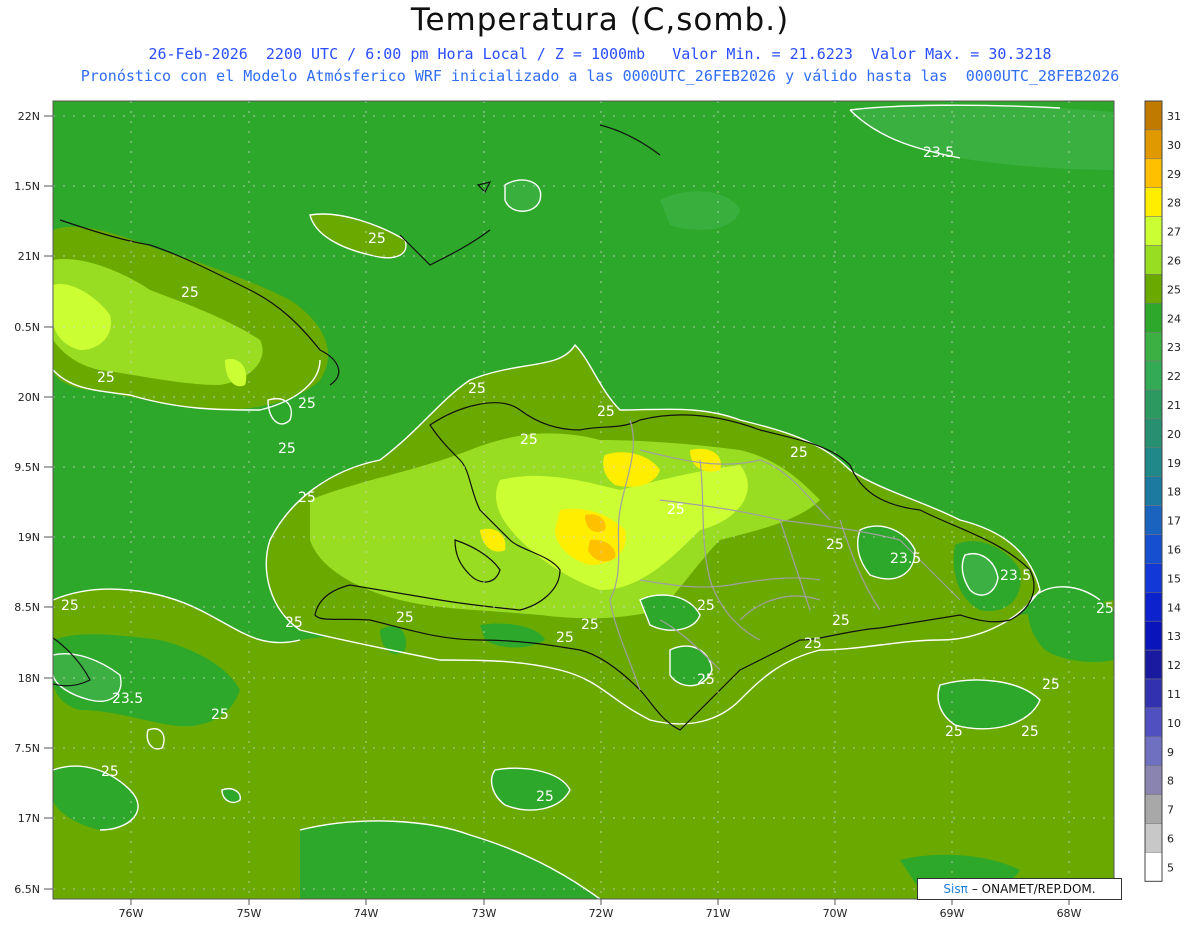 This screenshot has width=1200, height=927. What do you see at coordinates (131, 913) in the screenshot?
I see `lon-tick-label: 76W` at bounding box center [131, 913].